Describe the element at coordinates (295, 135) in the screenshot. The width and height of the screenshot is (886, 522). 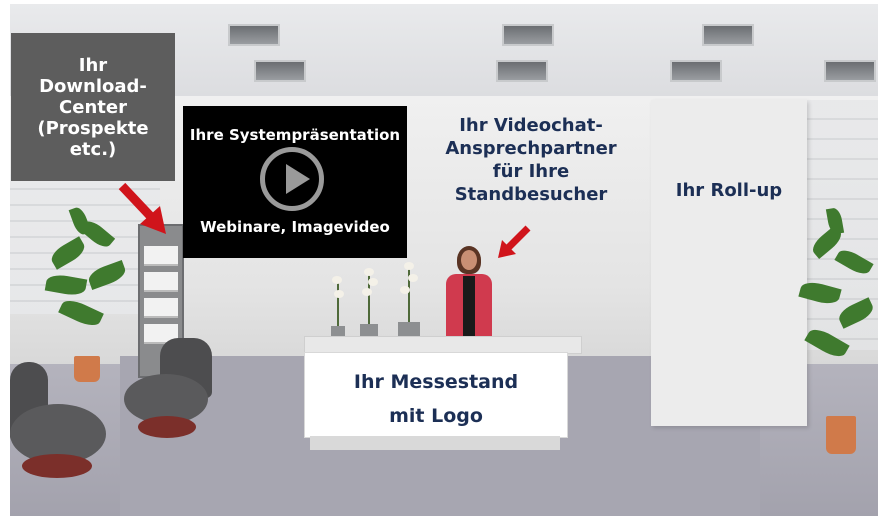
I see `video-title: Ihre Systempräsentation` at that location.